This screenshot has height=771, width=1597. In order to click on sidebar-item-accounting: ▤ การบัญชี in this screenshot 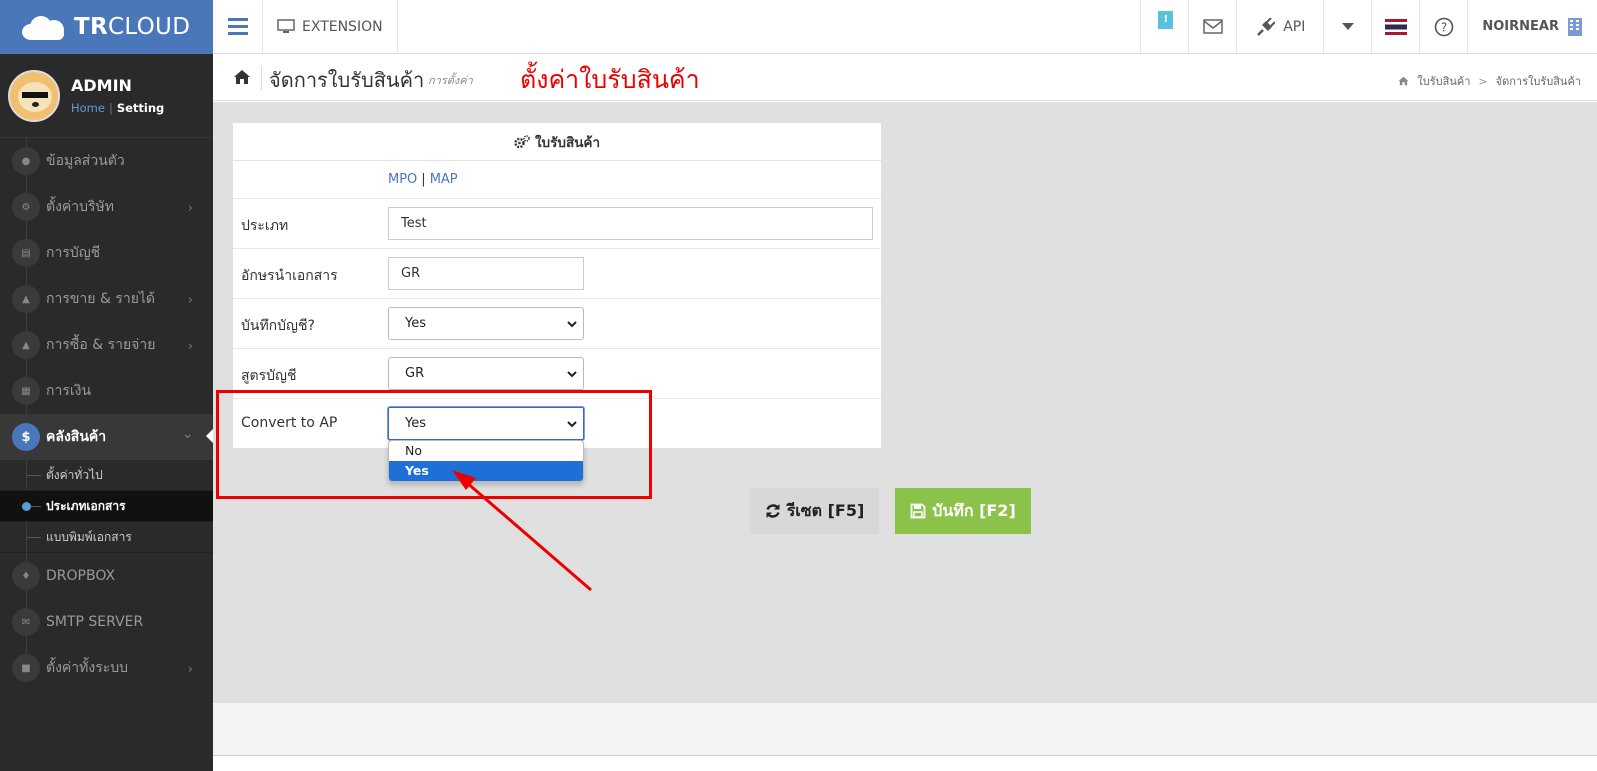, I will do `click(106, 253)`.